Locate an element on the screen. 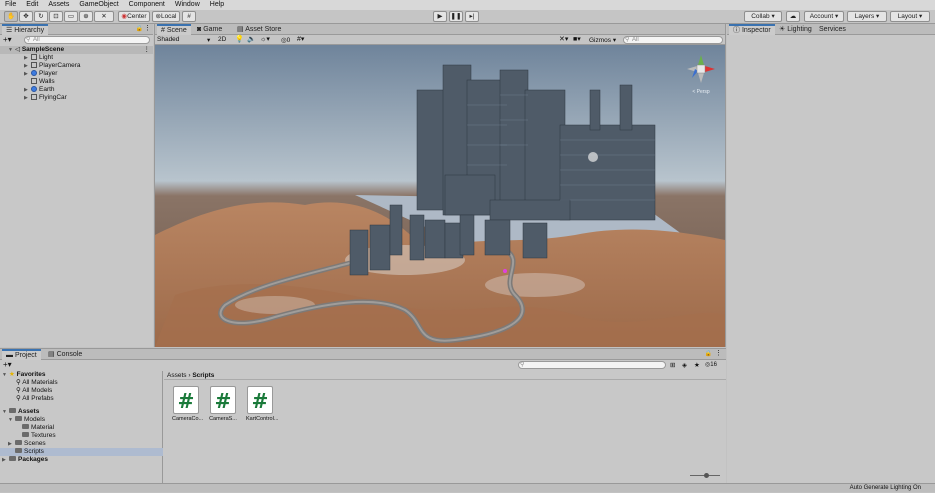 Image resolution: width=935 pixels, height=493 pixels. create-plus-button: +▾ is located at coordinates (7, 39).